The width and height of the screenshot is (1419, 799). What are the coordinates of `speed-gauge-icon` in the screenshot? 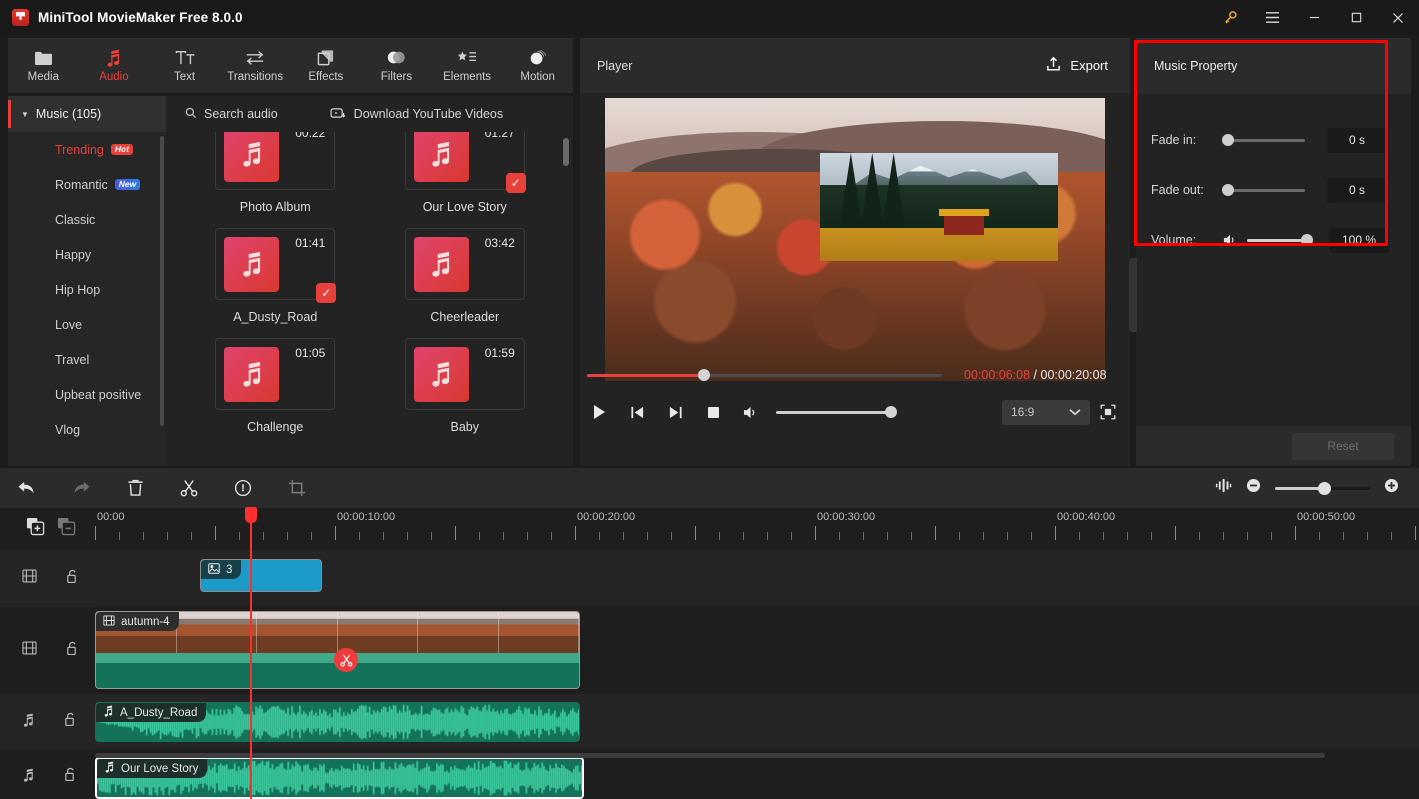 It's located at (243, 488).